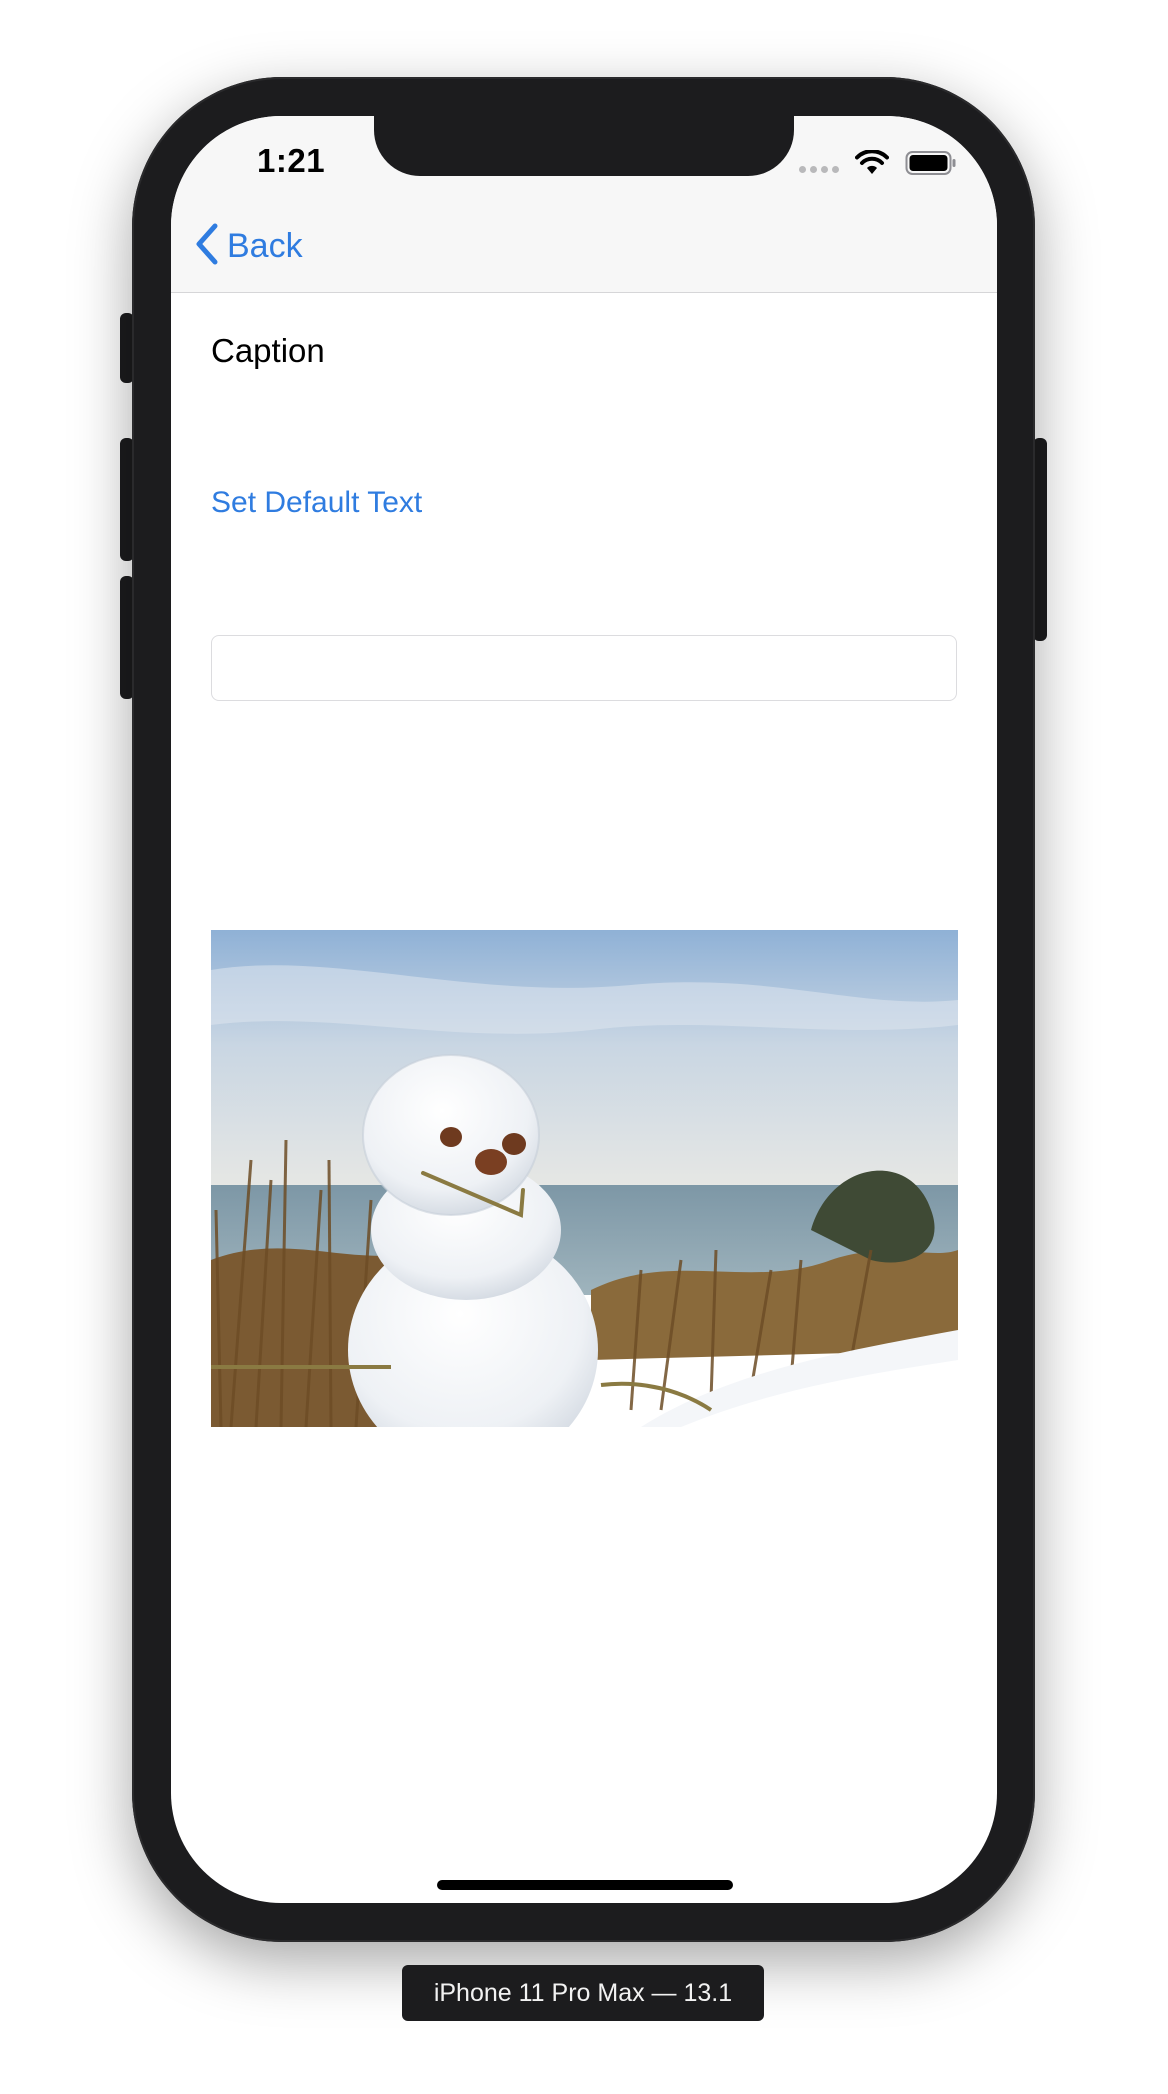  What do you see at coordinates (206, 246) in the screenshot?
I see `chevron-left-icon` at bounding box center [206, 246].